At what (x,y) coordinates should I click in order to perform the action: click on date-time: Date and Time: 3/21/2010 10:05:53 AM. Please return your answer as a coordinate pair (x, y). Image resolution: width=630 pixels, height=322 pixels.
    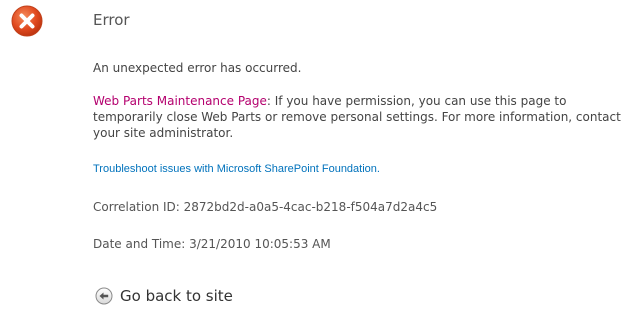
    Looking at the image, I should click on (212, 244).